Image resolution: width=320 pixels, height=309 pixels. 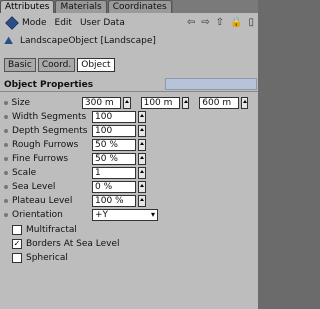 I want to click on row-fine-furrows: Fine Furrows 50 %, so click(x=129, y=159).